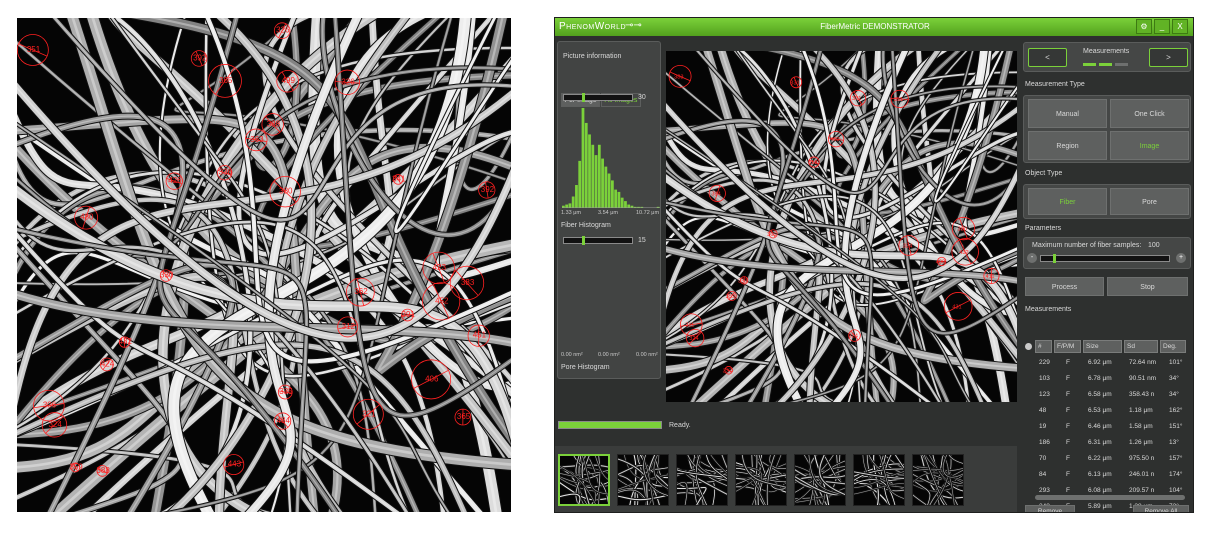 The width and height of the screenshot is (1217, 533). I want to click on cell-id: 293, so click(1044, 490).